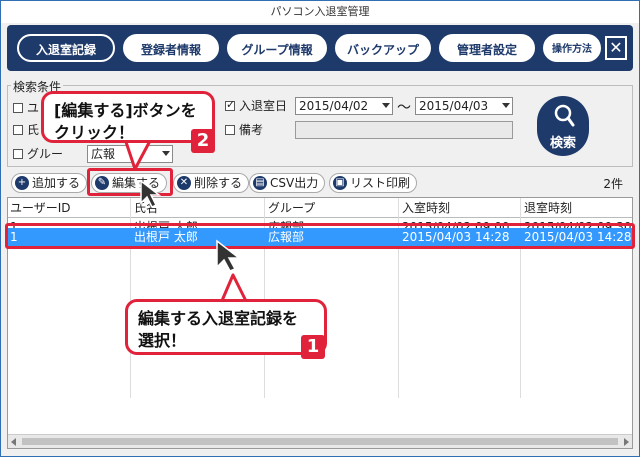 Image resolution: width=640 pixels, height=457 pixels. What do you see at coordinates (459, 208) in the screenshot?
I see `column-header: 入室時刻` at bounding box center [459, 208].